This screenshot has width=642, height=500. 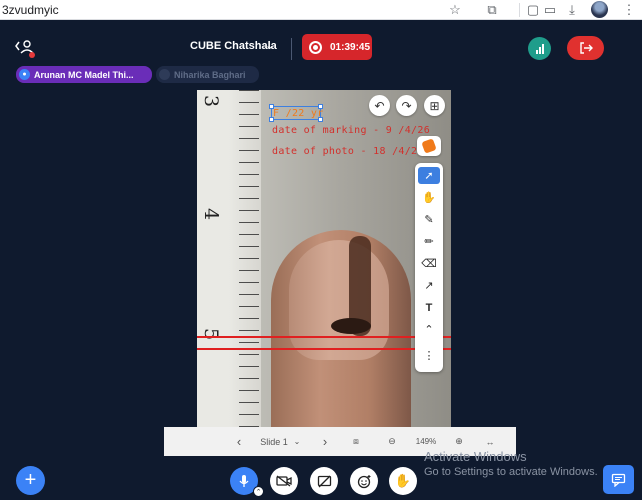 What do you see at coordinates (348, 151) in the screenshot?
I see `annotation-text: date of photo - 18 /4/26` at bounding box center [348, 151].